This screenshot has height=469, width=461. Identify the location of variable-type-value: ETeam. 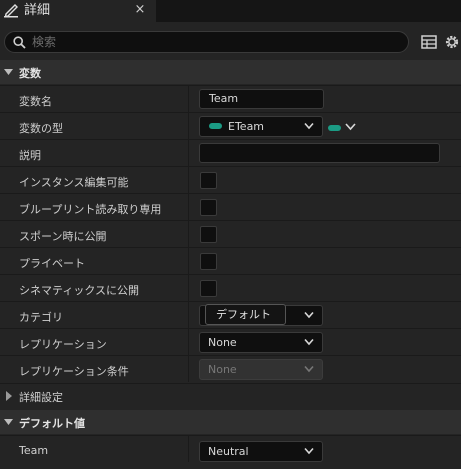
(246, 126).